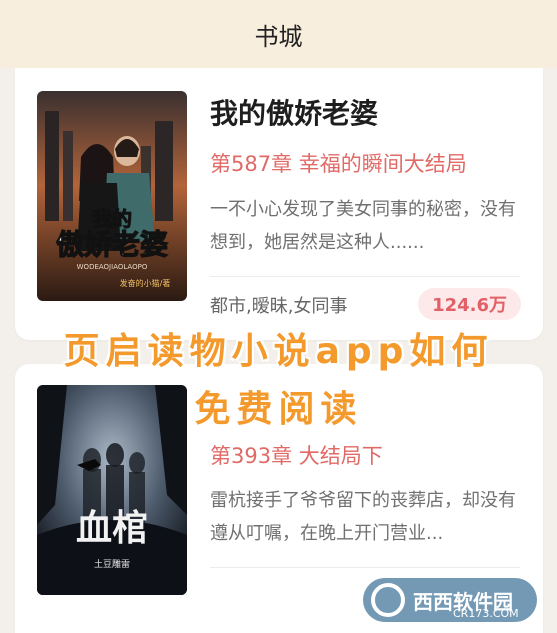 The height and width of the screenshot is (633, 557). Describe the element at coordinates (388, 600) in the screenshot. I see `watermark-logo-icon` at that location.